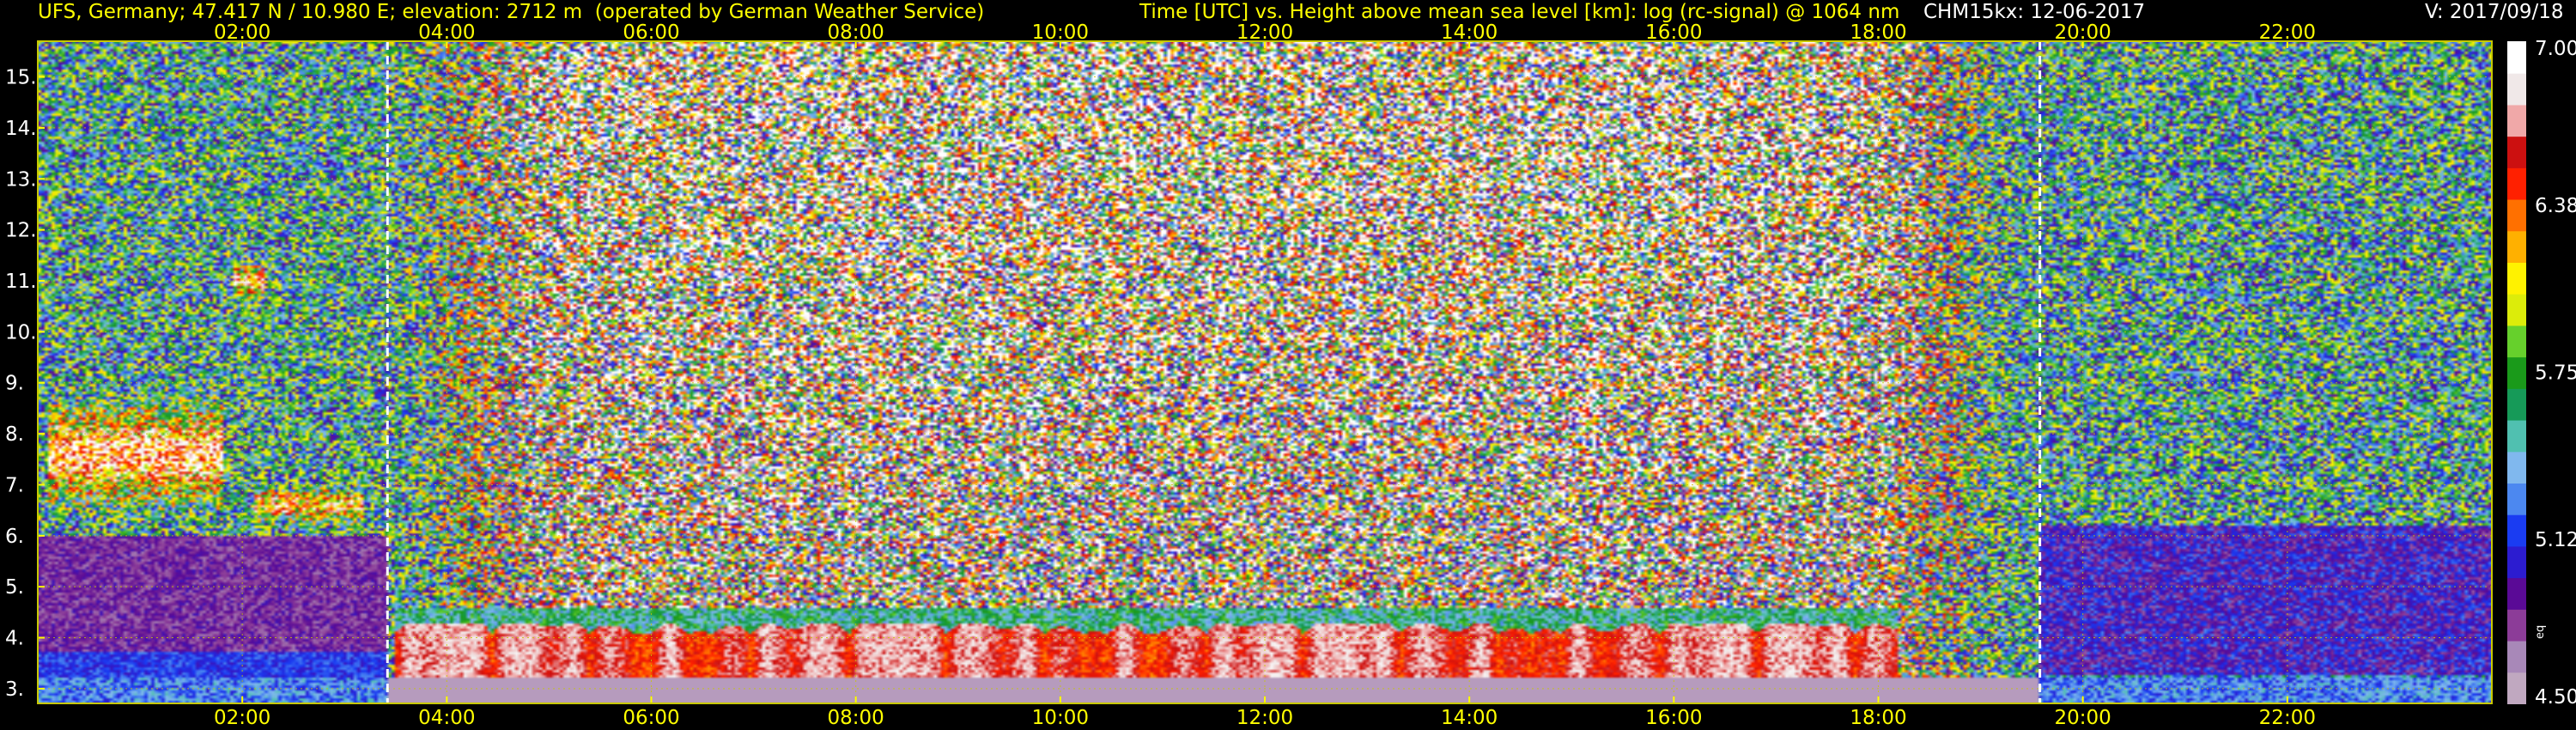 This screenshot has height=730, width=2576. What do you see at coordinates (2540, 632) in the screenshot?
I see `colorbar-annotation: eq` at bounding box center [2540, 632].